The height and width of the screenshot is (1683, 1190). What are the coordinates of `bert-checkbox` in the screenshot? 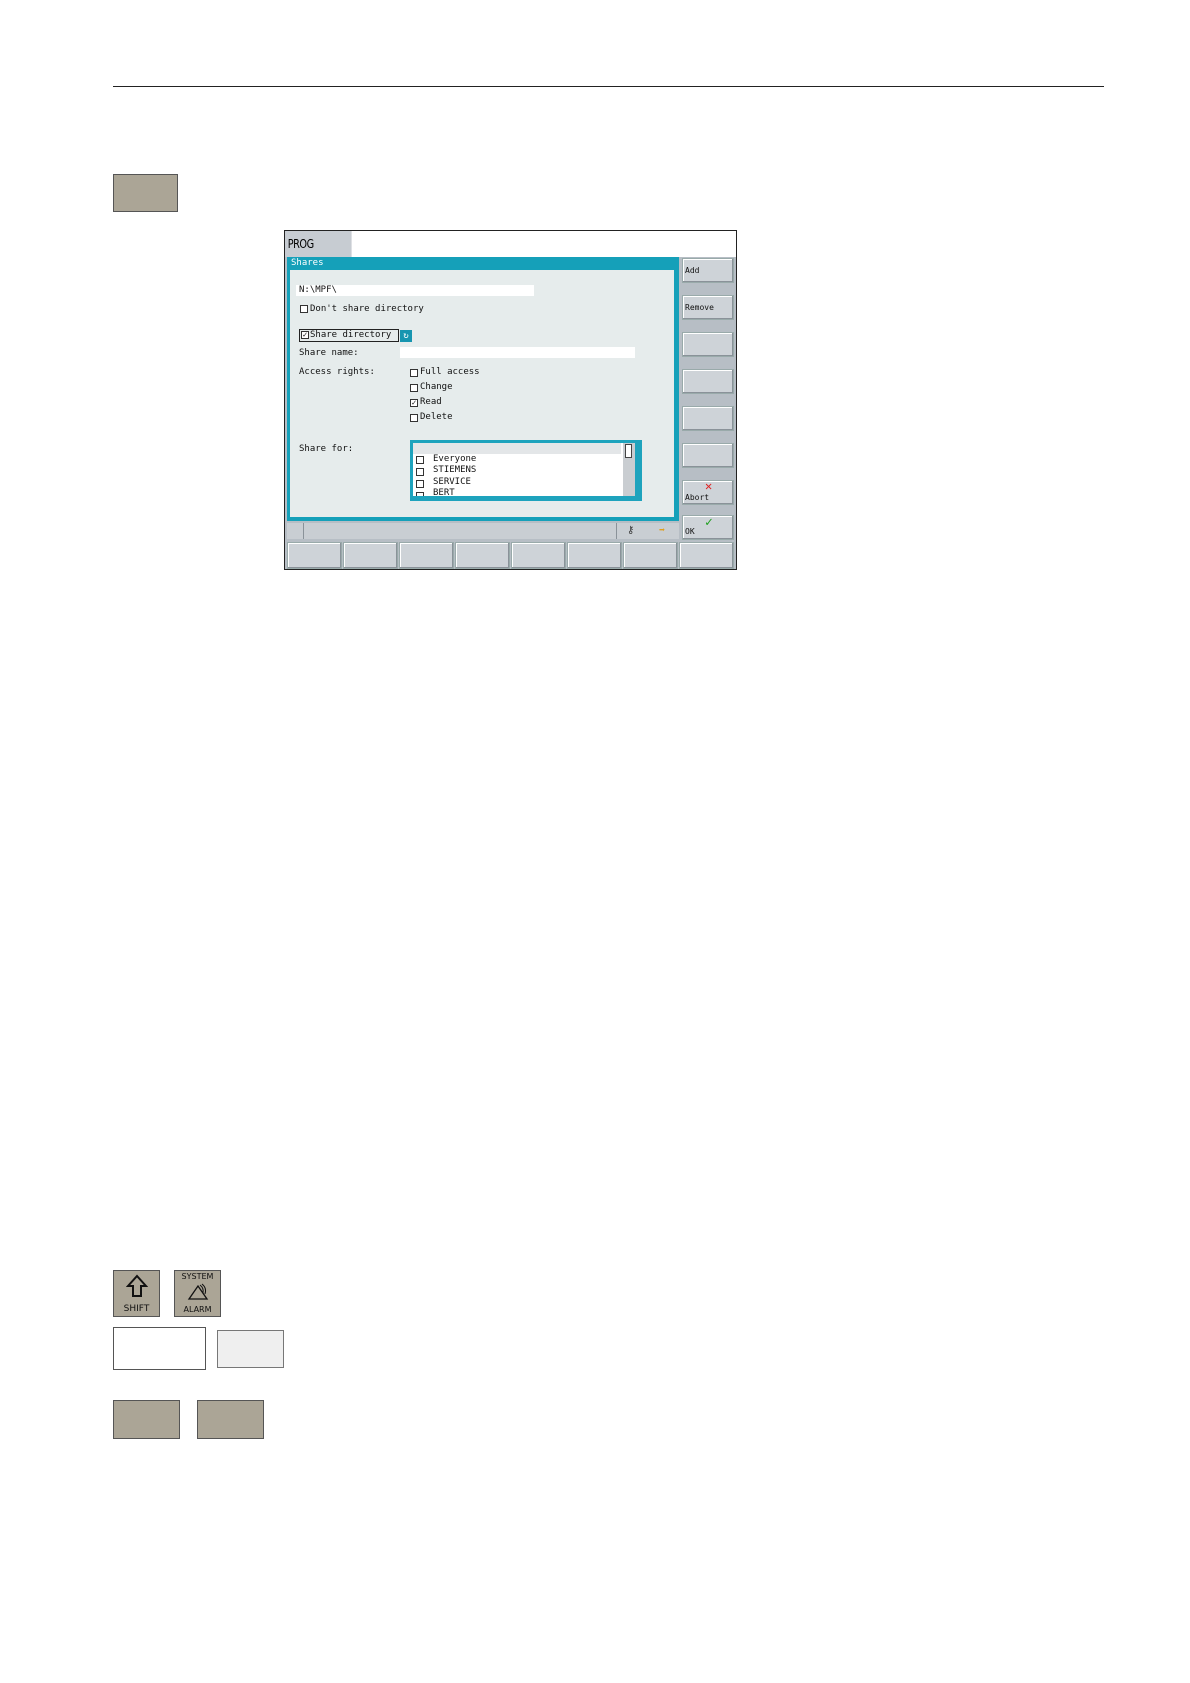 It's located at (420, 494).